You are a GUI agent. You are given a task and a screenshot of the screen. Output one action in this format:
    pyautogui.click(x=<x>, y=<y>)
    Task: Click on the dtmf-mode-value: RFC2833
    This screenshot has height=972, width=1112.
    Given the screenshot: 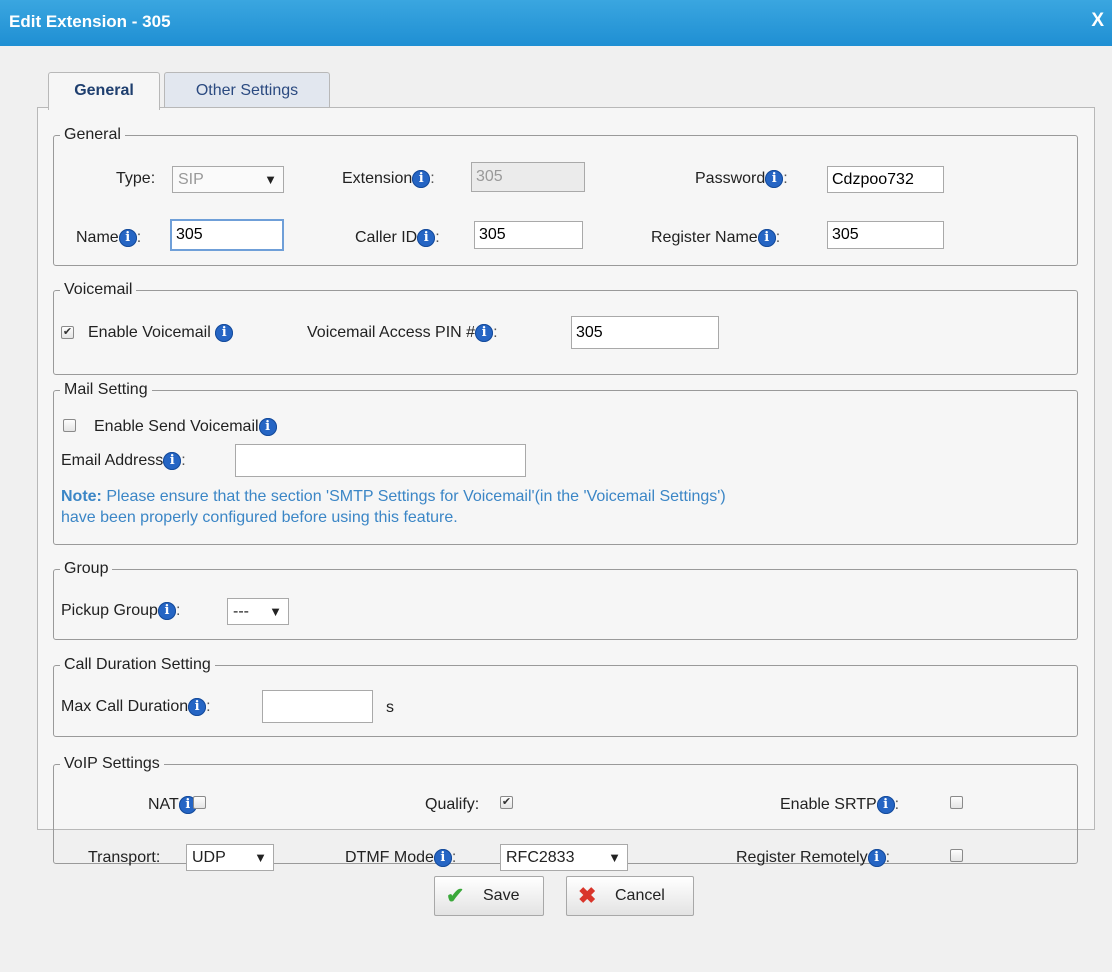 What is the action you would take?
    pyautogui.click(x=540, y=857)
    